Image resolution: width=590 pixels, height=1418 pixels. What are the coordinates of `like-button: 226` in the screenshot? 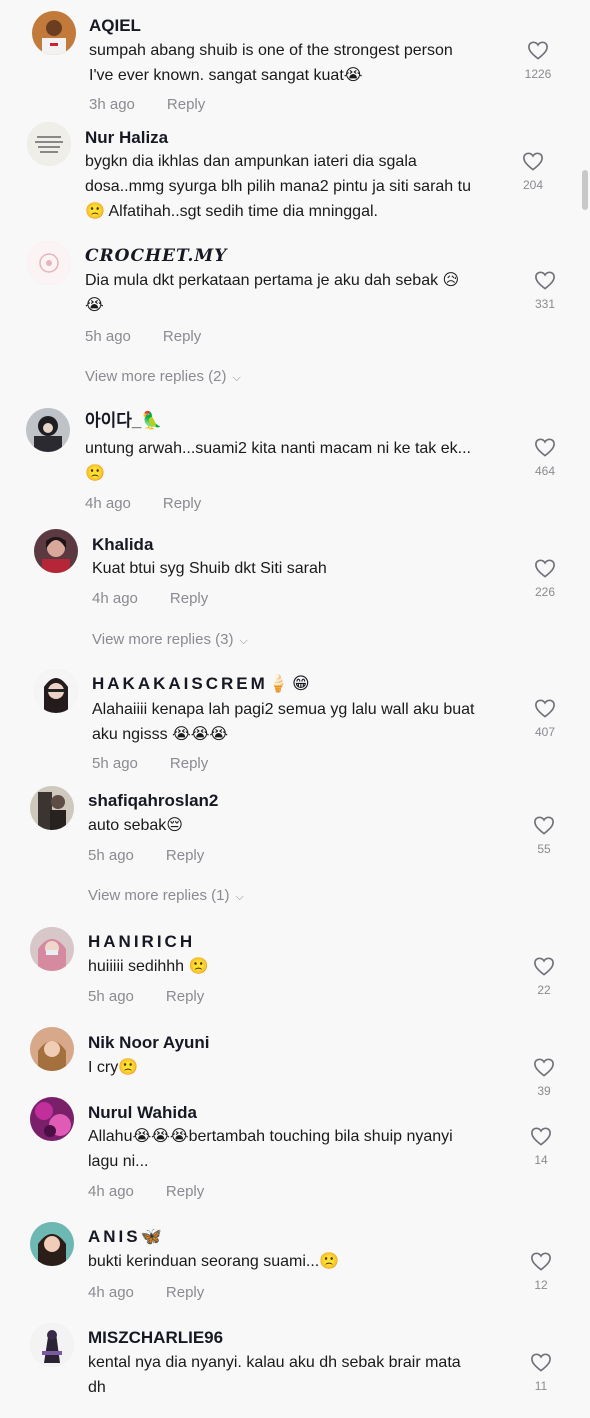 It's located at (545, 578).